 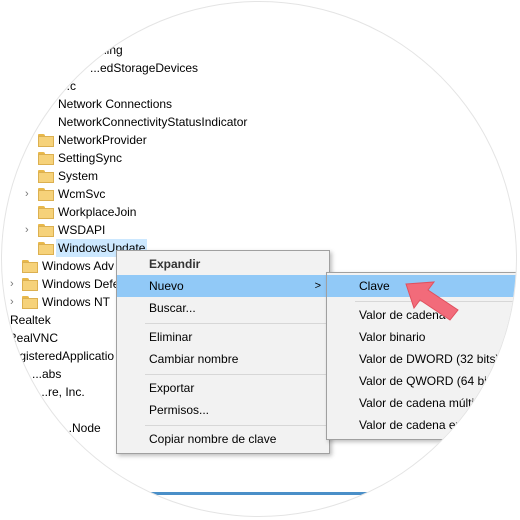 What do you see at coordinates (194, 359) in the screenshot?
I see `menu-item-label: Cambiar nombre` at bounding box center [194, 359].